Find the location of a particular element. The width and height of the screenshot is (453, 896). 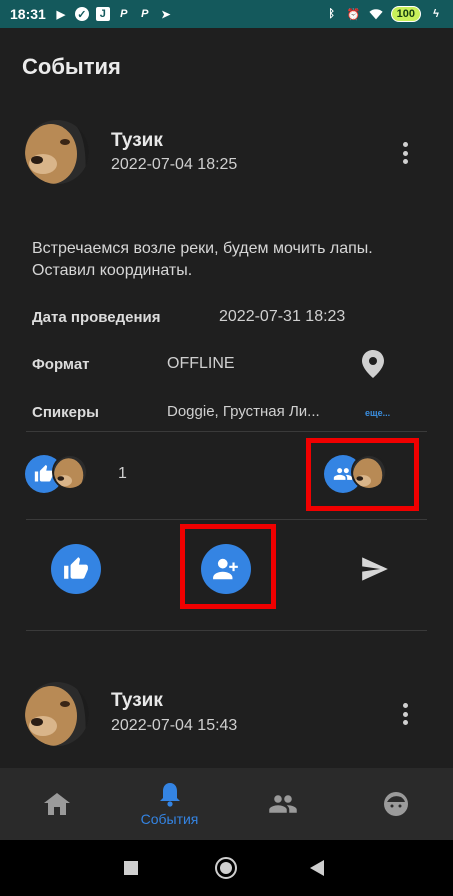

liker-avatar is located at coordinates (70, 472).